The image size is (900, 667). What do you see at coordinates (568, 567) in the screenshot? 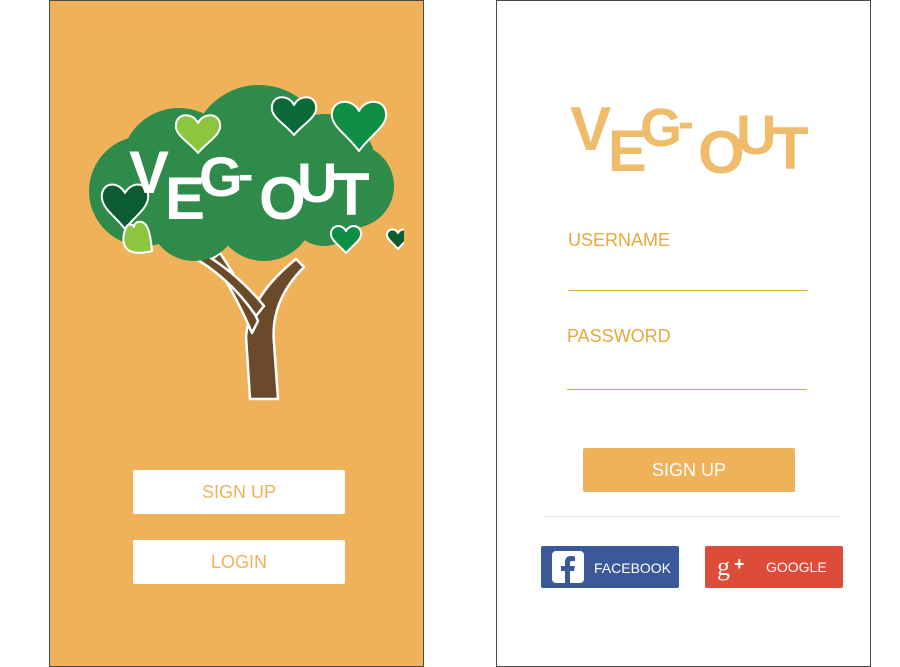
I see `facebook-icon` at bounding box center [568, 567].